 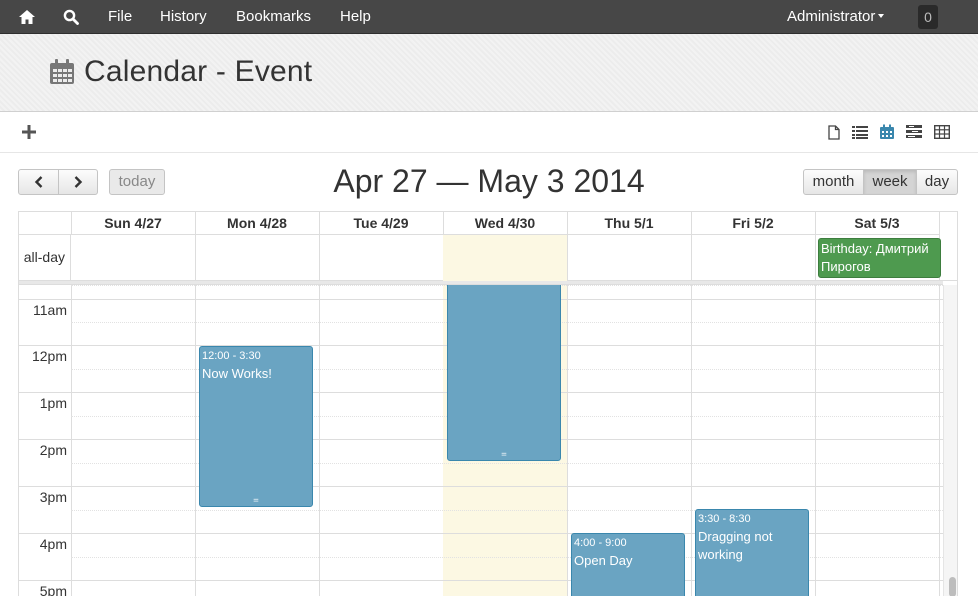 I want to click on event-time: 12:00 - 3:30, so click(x=231, y=356).